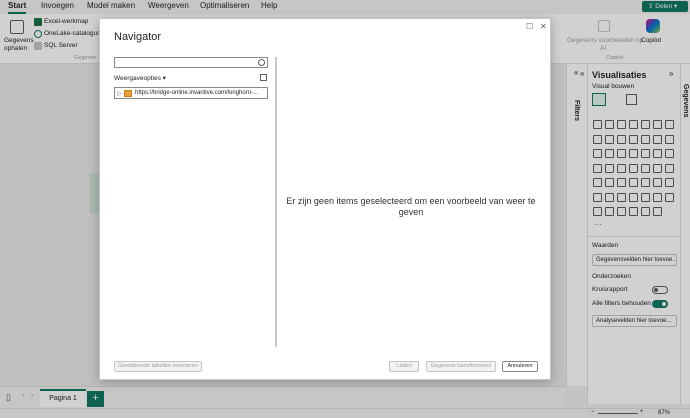 This screenshot has width=690, height=418. Describe the element at coordinates (461, 366) in the screenshot. I see `transform-data-button: Gegevens transformeren` at that location.